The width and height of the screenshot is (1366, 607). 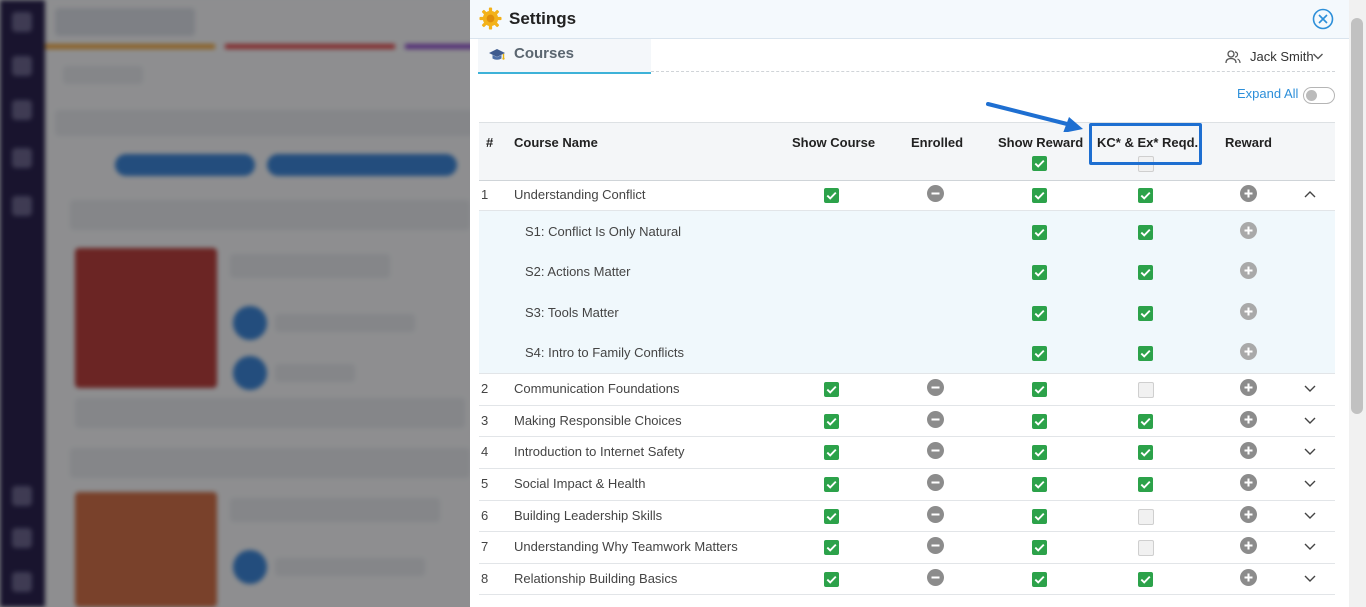 I want to click on course-row: 7 Understanding Why Teamwork Matters, so click(x=907, y=547).